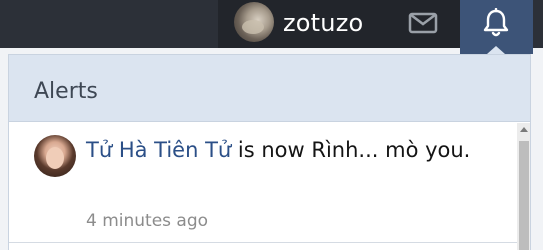 Image resolution: width=543 pixels, height=250 pixels. What do you see at coordinates (524, 129) in the screenshot?
I see `scroll-up-arrow-icon` at bounding box center [524, 129].